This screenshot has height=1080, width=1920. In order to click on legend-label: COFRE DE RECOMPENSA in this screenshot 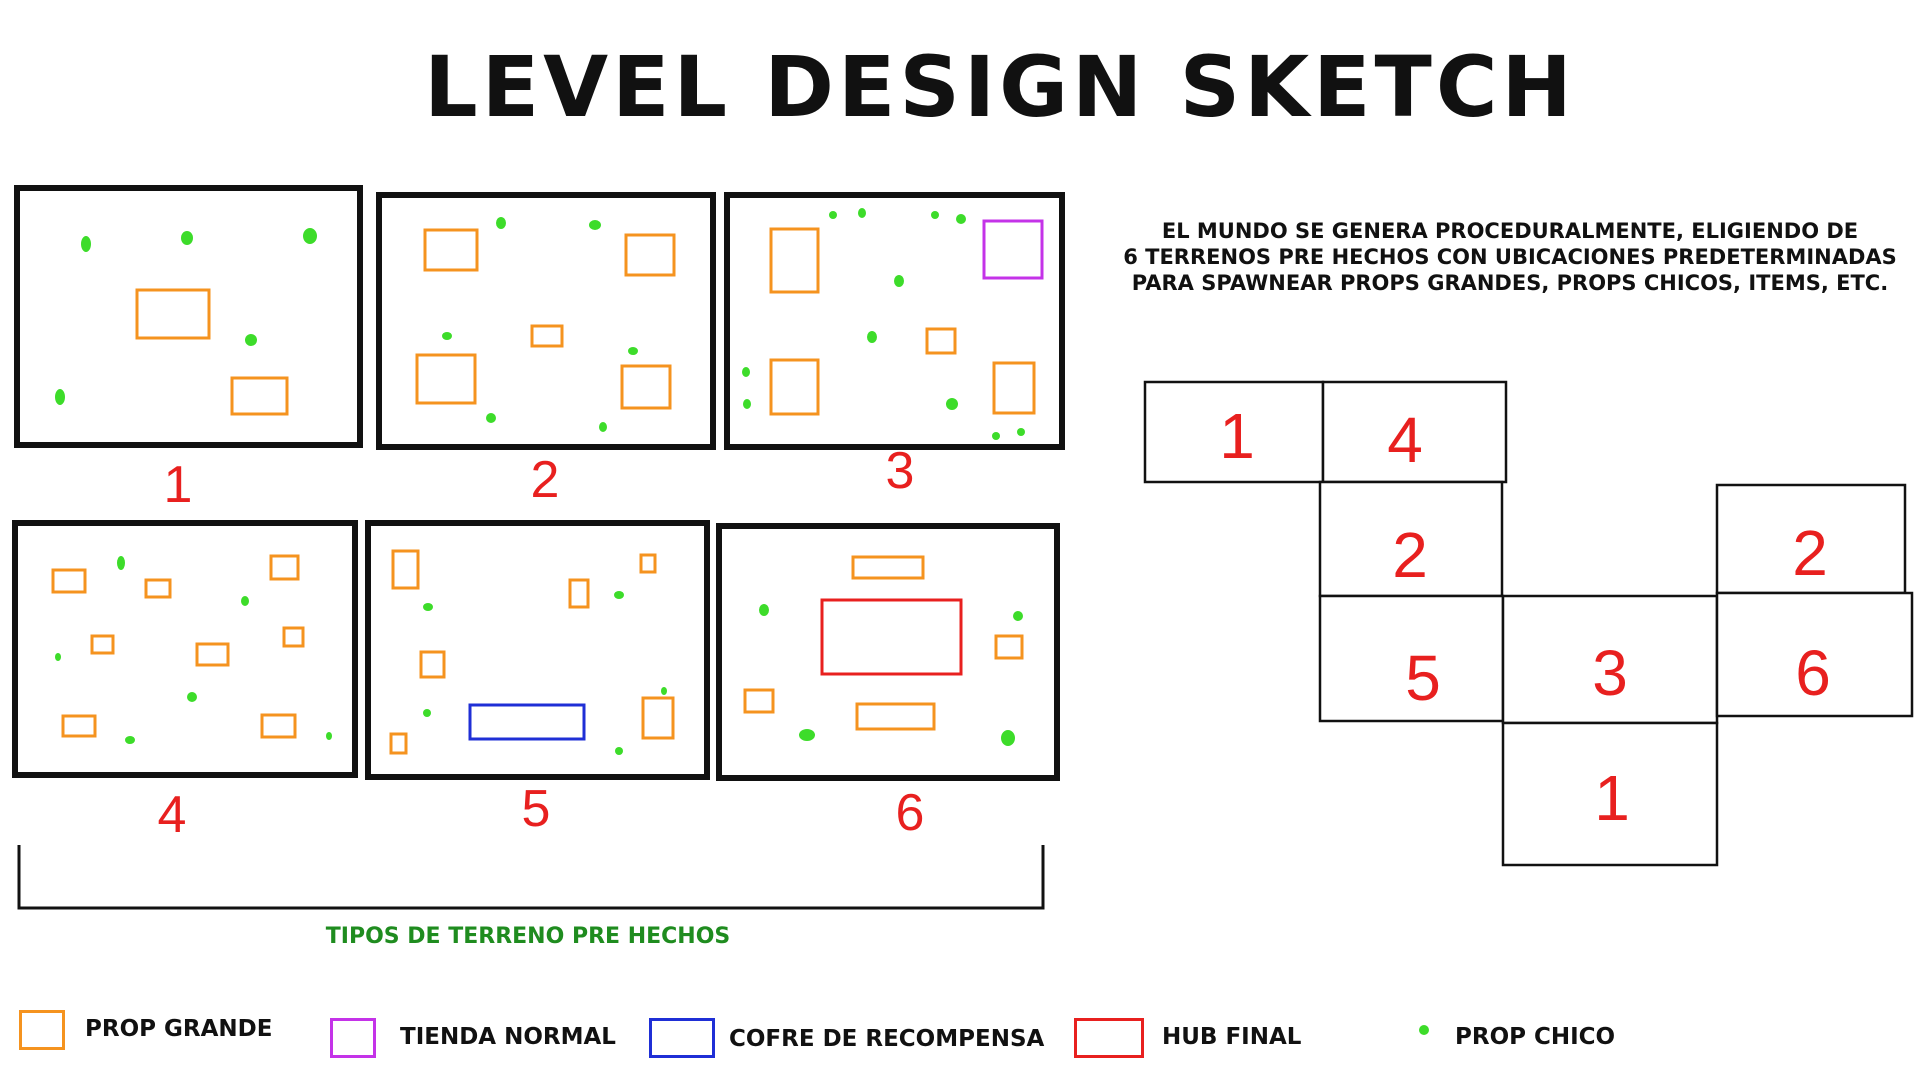, I will do `click(887, 1039)`.